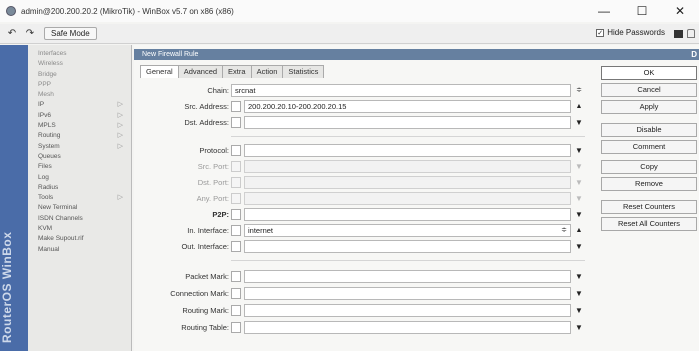 The image size is (699, 351). I want to click on sidebar-item-label: Routing, so click(49, 136).